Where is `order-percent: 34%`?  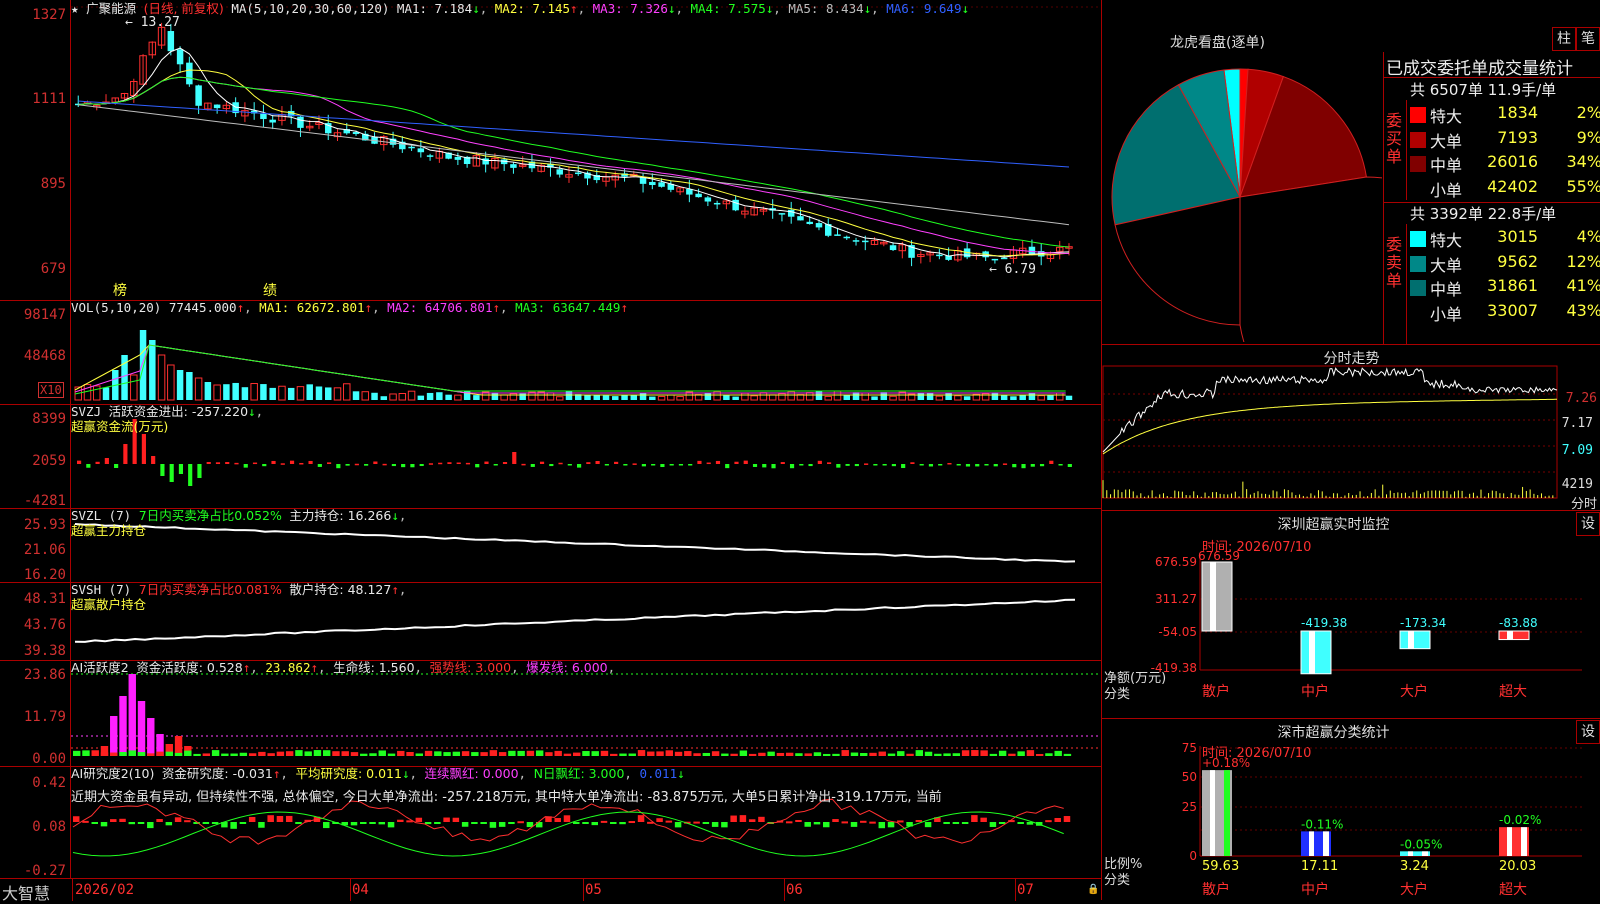
order-percent: 34% is located at coordinates (1583, 161).